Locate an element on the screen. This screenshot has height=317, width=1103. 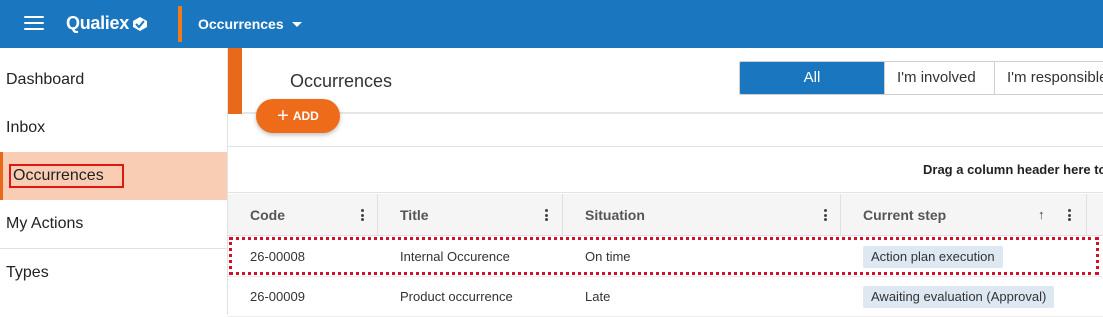
brand-mark-icon is located at coordinates (139, 23).